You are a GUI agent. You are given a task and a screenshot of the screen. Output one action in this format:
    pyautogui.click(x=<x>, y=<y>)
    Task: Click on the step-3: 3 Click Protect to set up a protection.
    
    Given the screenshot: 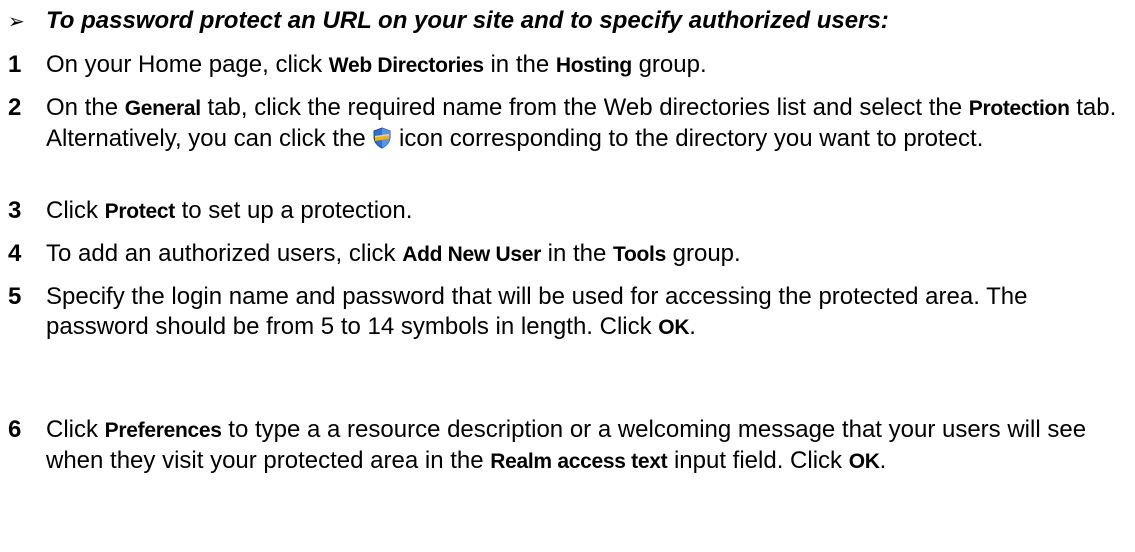 What is the action you would take?
    pyautogui.click(x=570, y=211)
    